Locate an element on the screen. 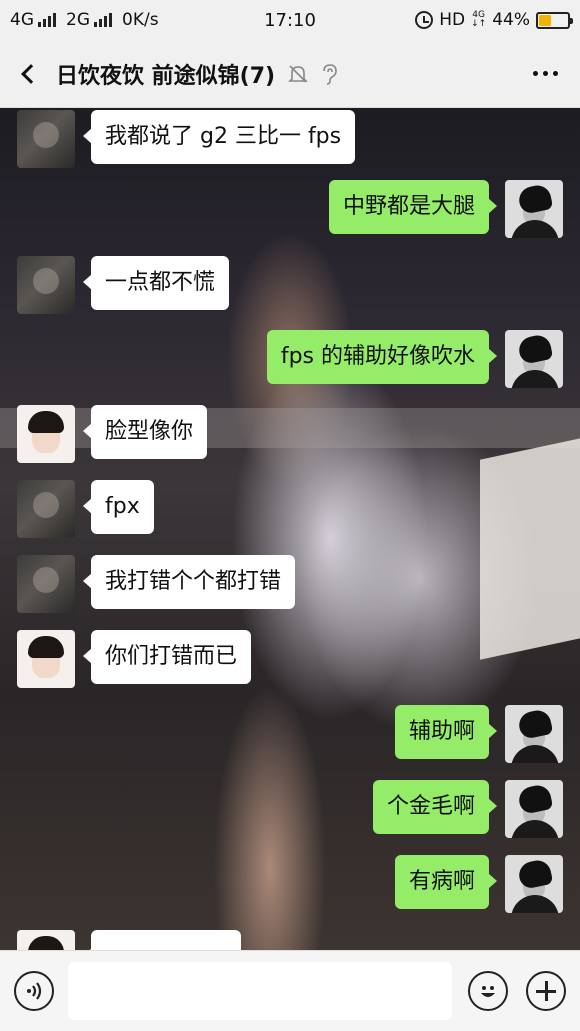 This screenshot has height=1031, width=580. status-left: 4G 2G 0K/s is located at coordinates (125, 20).